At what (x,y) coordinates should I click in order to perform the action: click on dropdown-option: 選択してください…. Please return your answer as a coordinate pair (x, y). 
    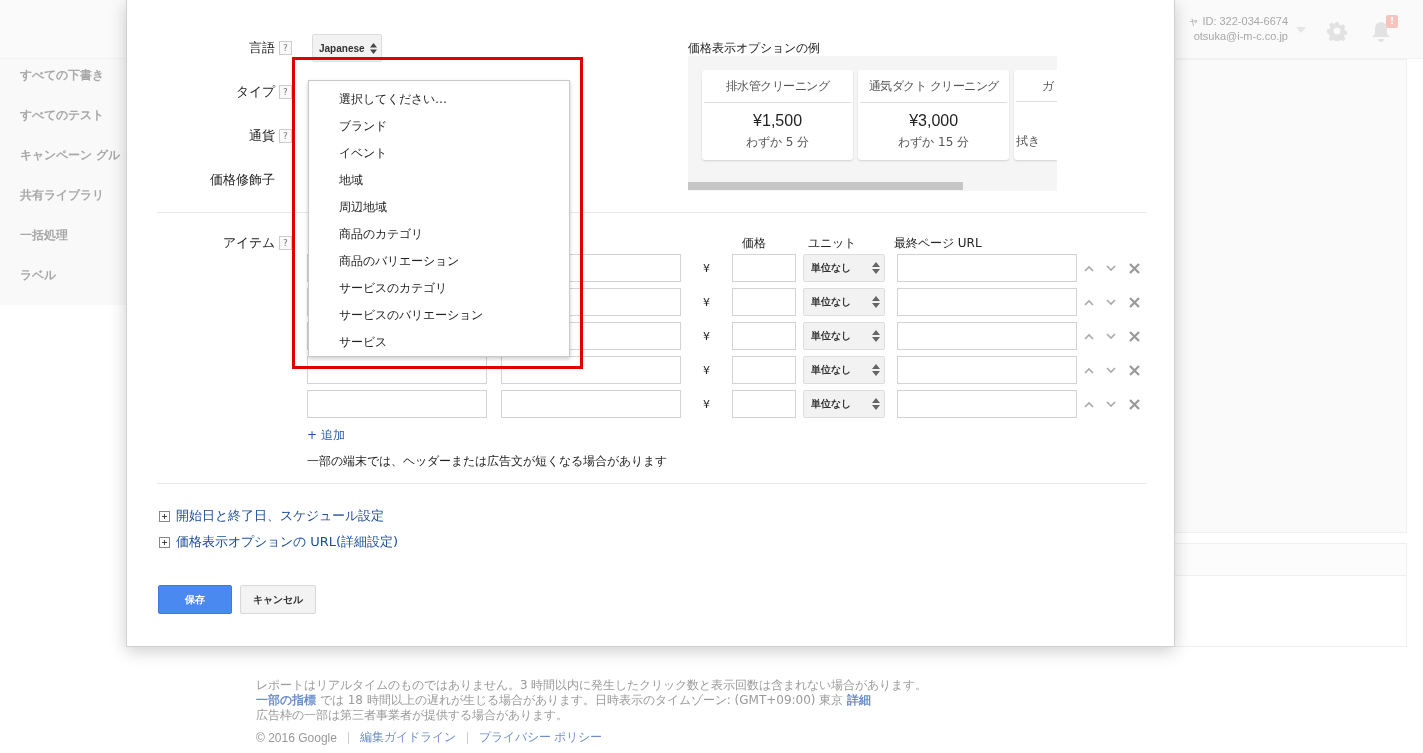
    Looking at the image, I should click on (393, 99).